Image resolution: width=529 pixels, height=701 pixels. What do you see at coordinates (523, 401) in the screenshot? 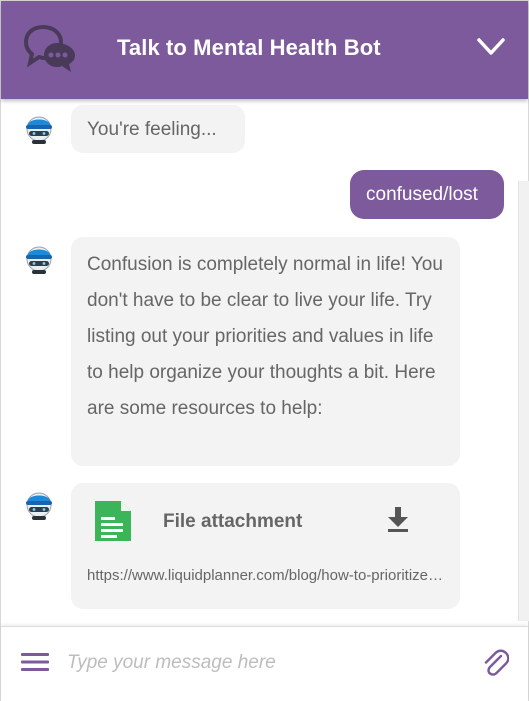
I see `scrollbar` at bounding box center [523, 401].